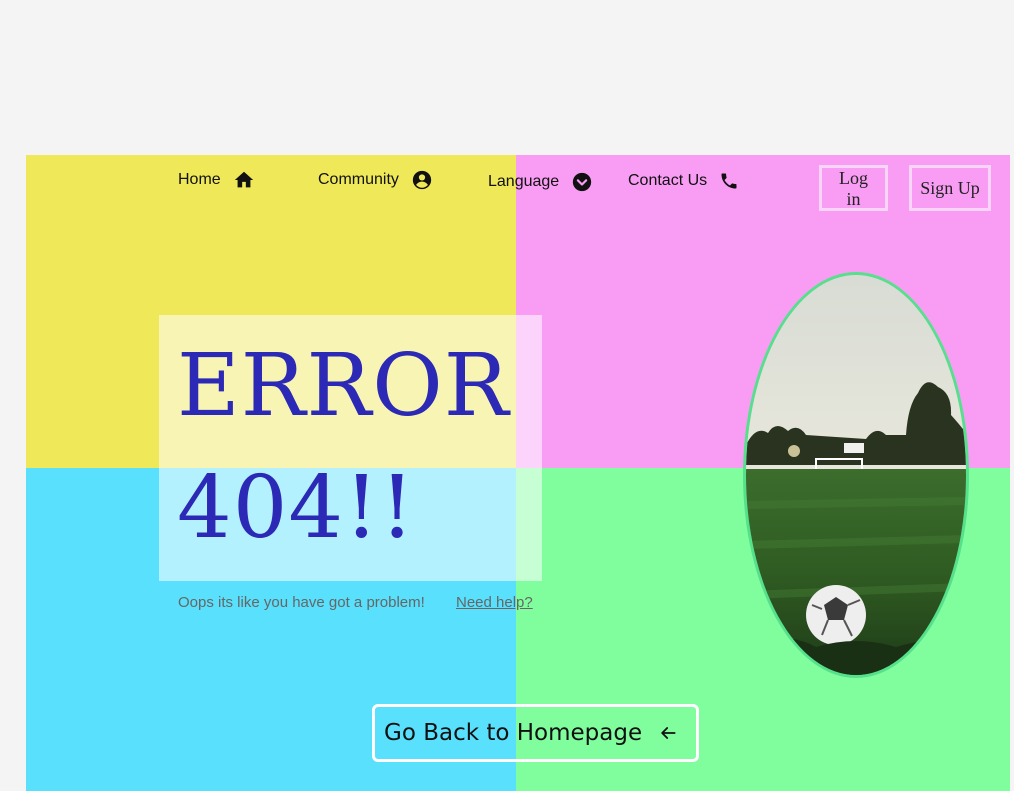  Describe the element at coordinates (358, 179) in the screenshot. I see `nav-community-label: Community` at that location.